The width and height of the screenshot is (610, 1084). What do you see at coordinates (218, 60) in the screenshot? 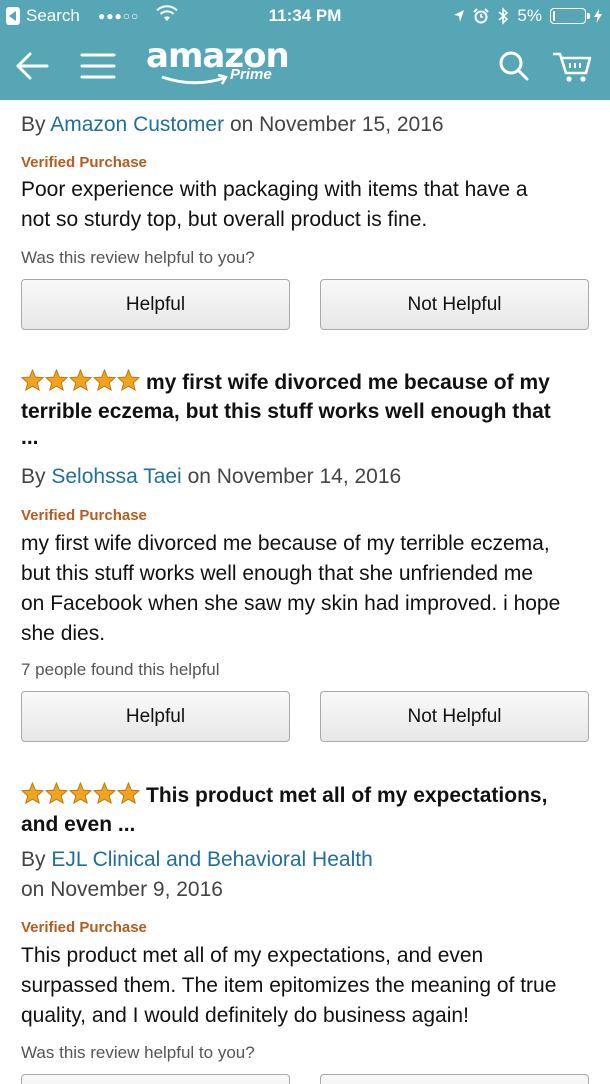
I see `amazon-prime-logo: amazon Prime` at bounding box center [218, 60].